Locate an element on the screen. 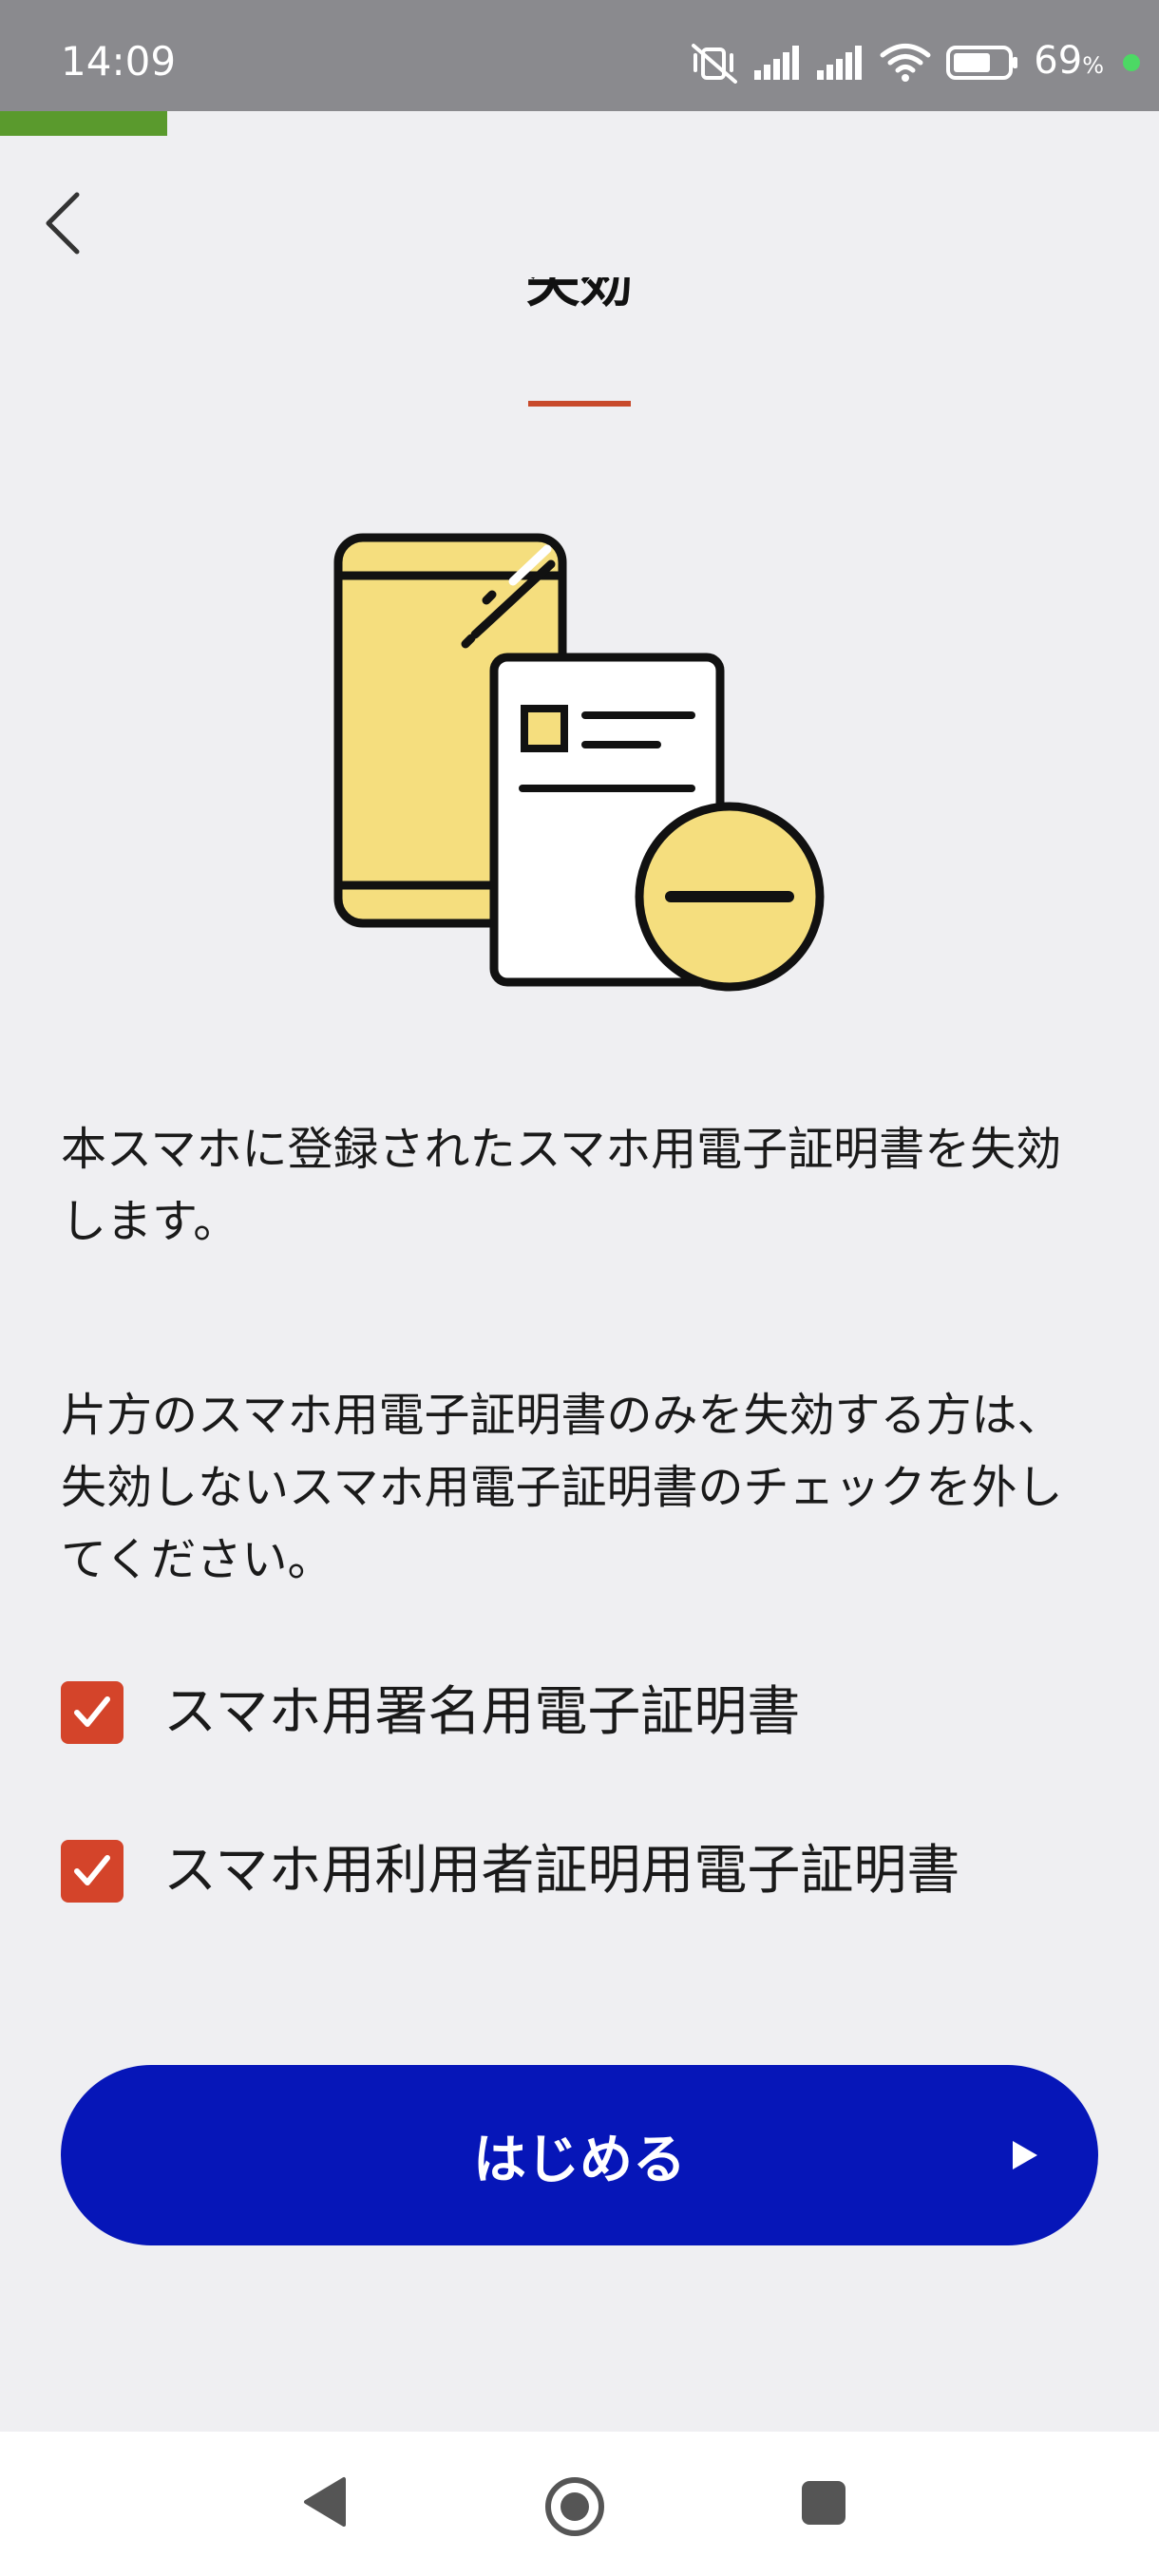  back-button is located at coordinates (63, 223).